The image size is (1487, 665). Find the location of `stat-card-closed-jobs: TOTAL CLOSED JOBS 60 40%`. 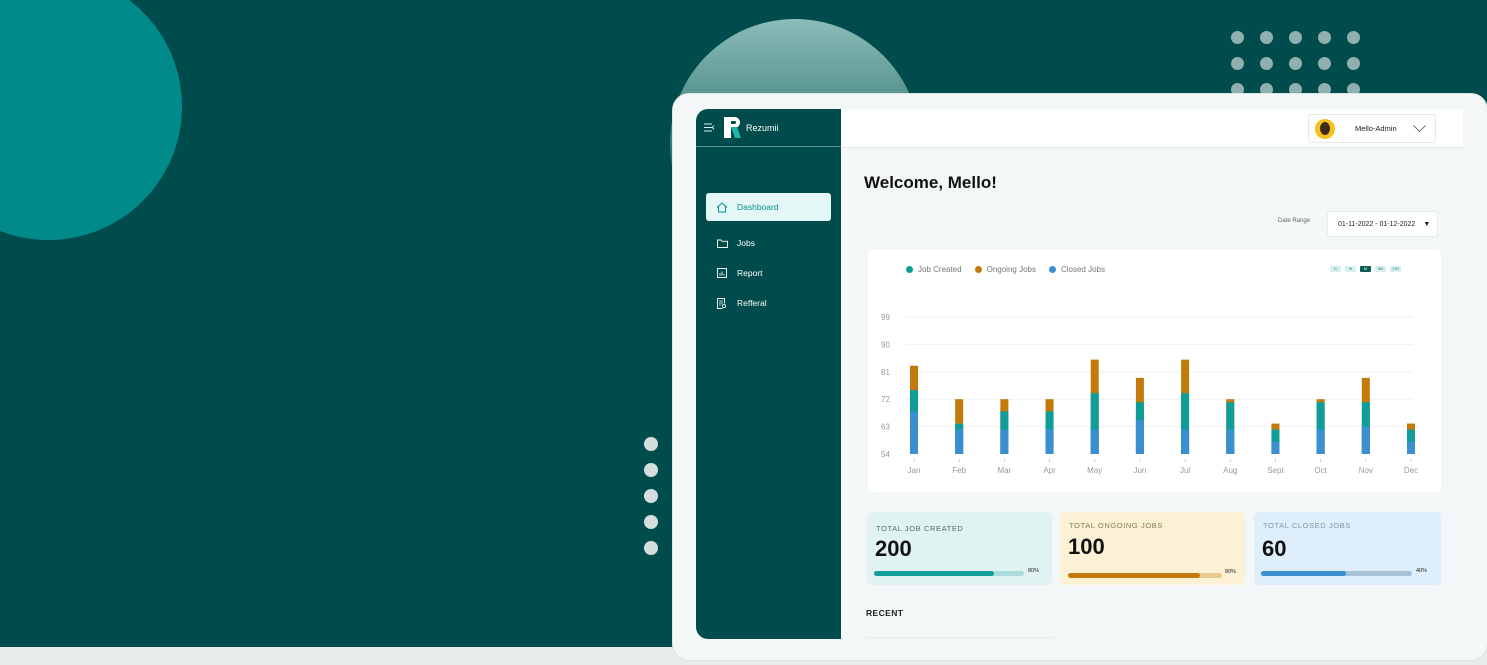

stat-card-closed-jobs: TOTAL CLOSED JOBS 60 40% is located at coordinates (1347, 548).